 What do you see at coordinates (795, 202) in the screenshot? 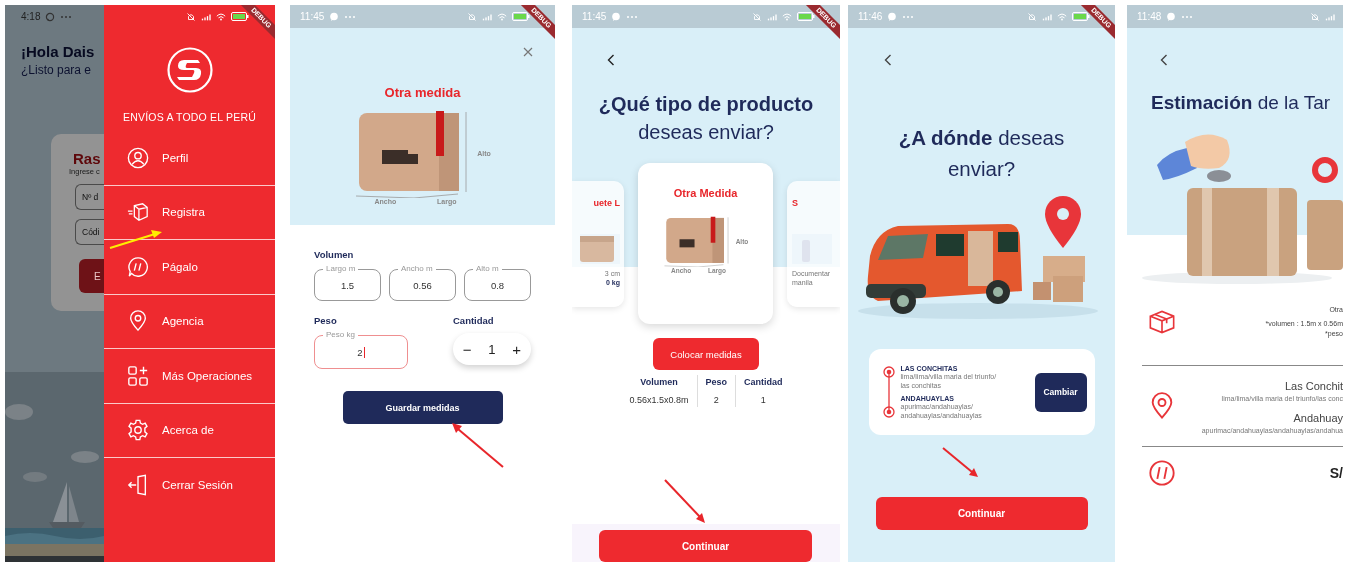
I see `card-title: S` at bounding box center [795, 202].